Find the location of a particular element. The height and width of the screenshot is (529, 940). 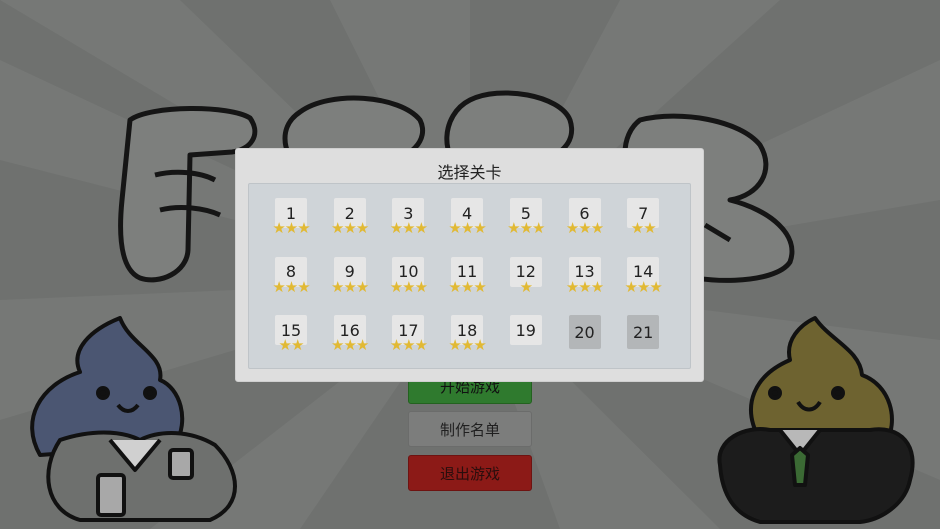

level-button-20: 20 is located at coordinates (585, 343).